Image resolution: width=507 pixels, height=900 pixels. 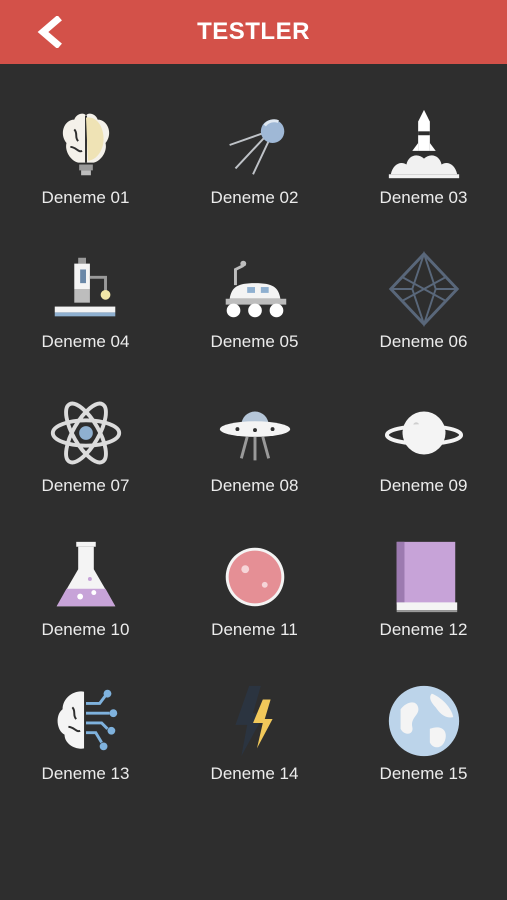 I want to click on test-item-05: Deneme 05, so click(x=254, y=280).